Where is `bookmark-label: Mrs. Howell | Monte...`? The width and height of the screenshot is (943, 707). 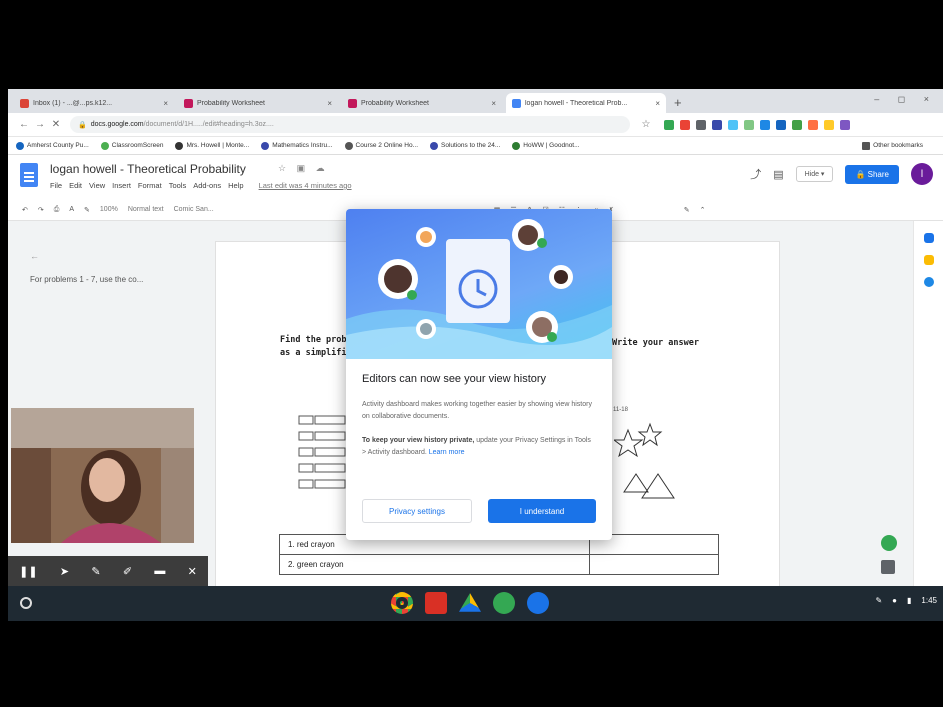
bookmark-label: Mrs. Howell | Monte... is located at coordinates (218, 145).